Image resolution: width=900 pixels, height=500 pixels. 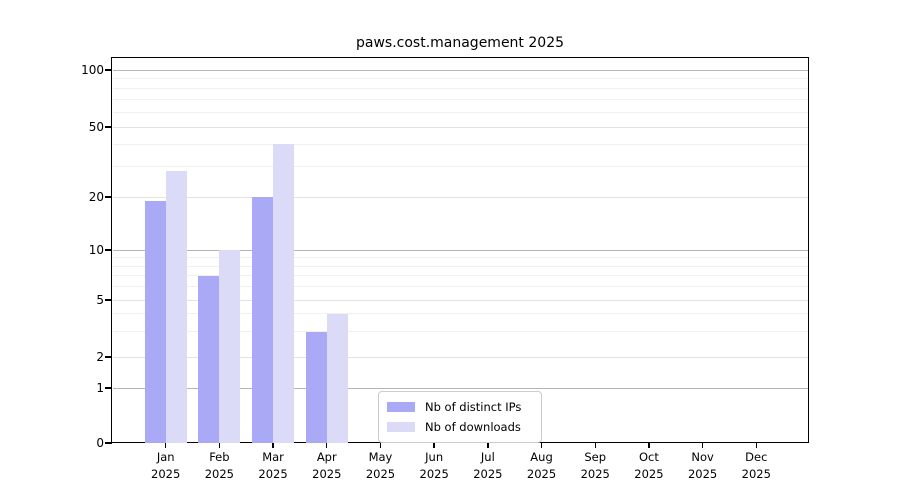 I want to click on x-tick-label: Oct 2025, so click(x=649, y=465).